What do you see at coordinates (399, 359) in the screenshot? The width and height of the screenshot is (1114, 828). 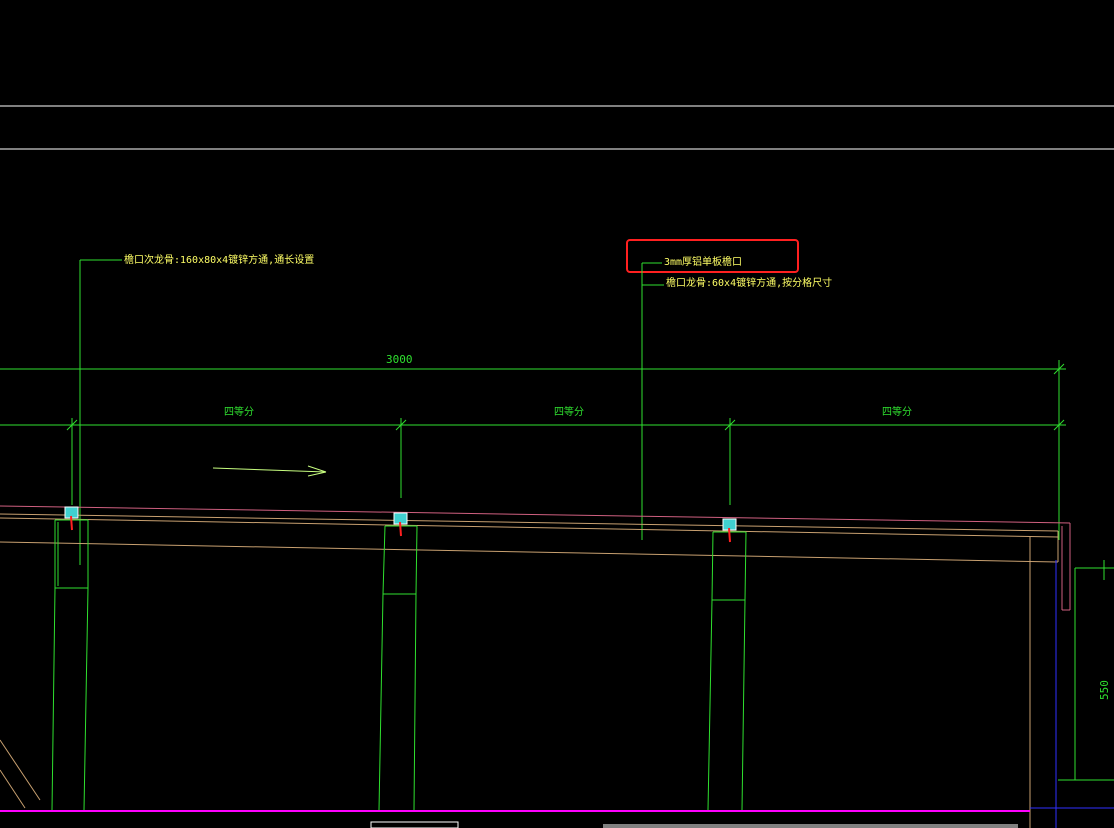 I see `overall-dimension-text: 3000` at bounding box center [399, 359].